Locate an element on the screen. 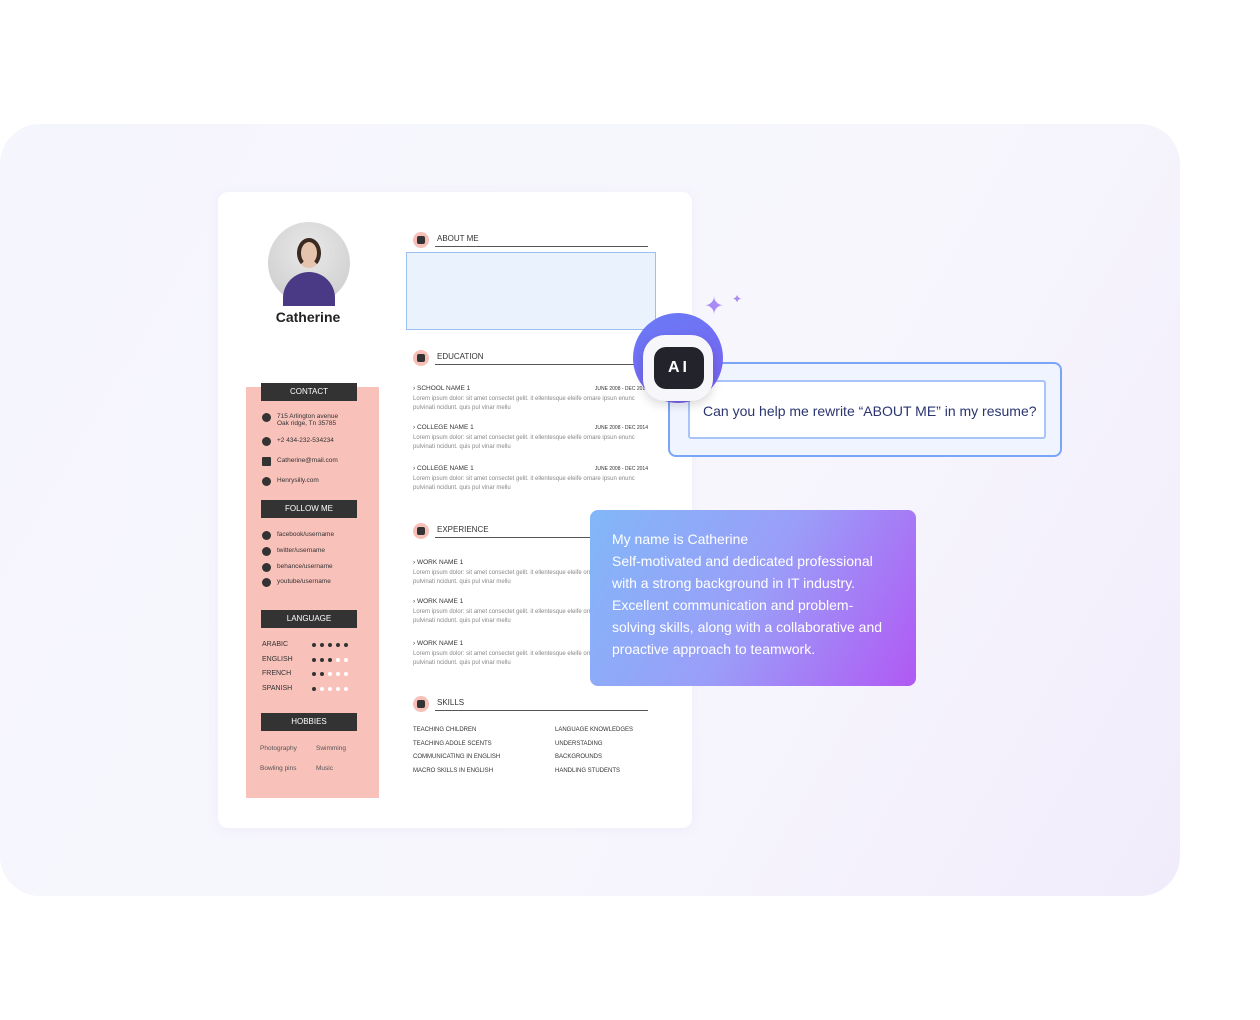  language-name: ENGLISH is located at coordinates (277, 659).